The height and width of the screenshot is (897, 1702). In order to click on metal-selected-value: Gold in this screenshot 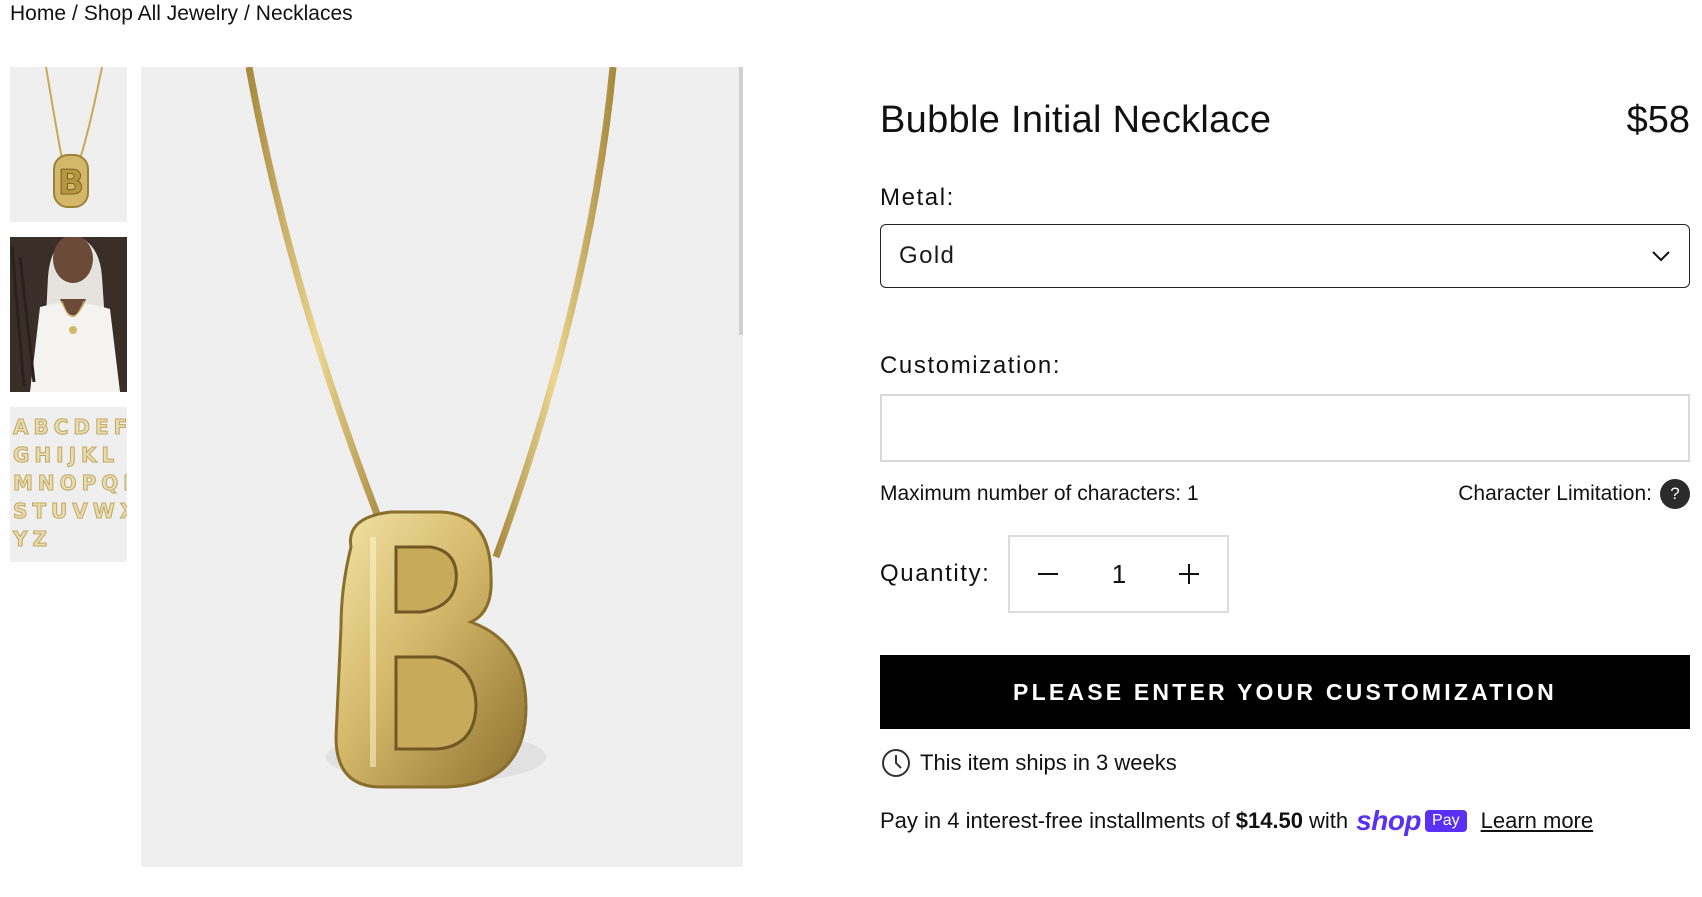, I will do `click(927, 255)`.